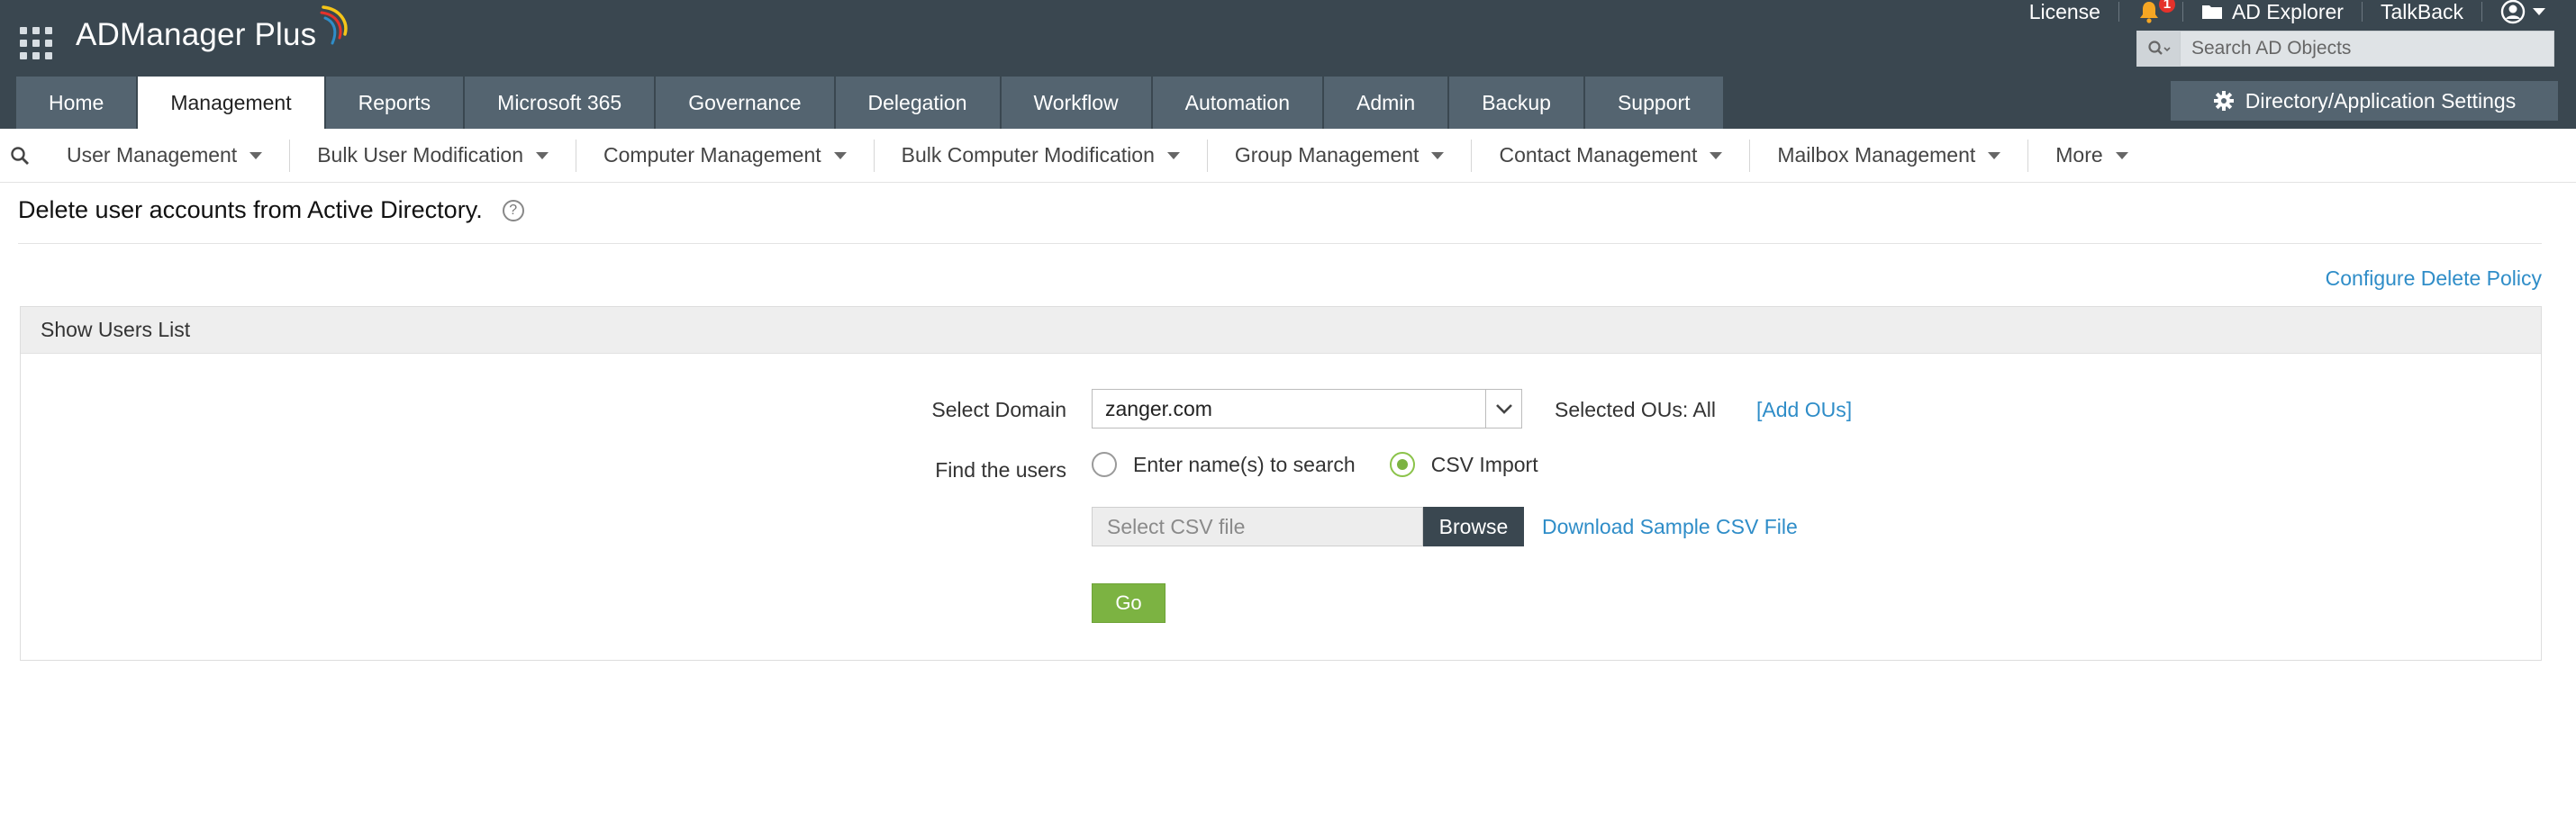 The height and width of the screenshot is (839, 2576). I want to click on tab-label: Home, so click(76, 102).